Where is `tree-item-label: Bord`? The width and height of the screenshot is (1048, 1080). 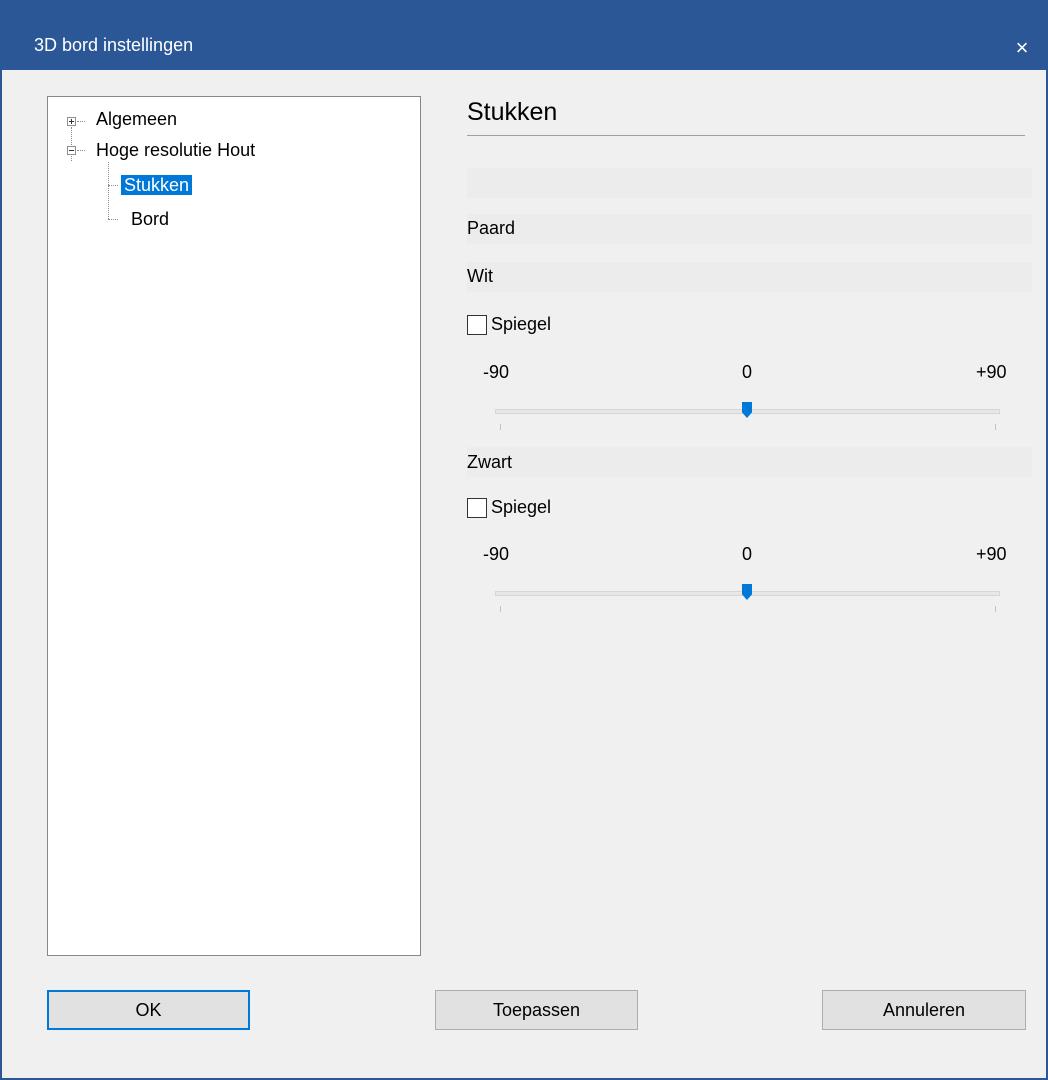
tree-item-label: Bord is located at coordinates (150, 219).